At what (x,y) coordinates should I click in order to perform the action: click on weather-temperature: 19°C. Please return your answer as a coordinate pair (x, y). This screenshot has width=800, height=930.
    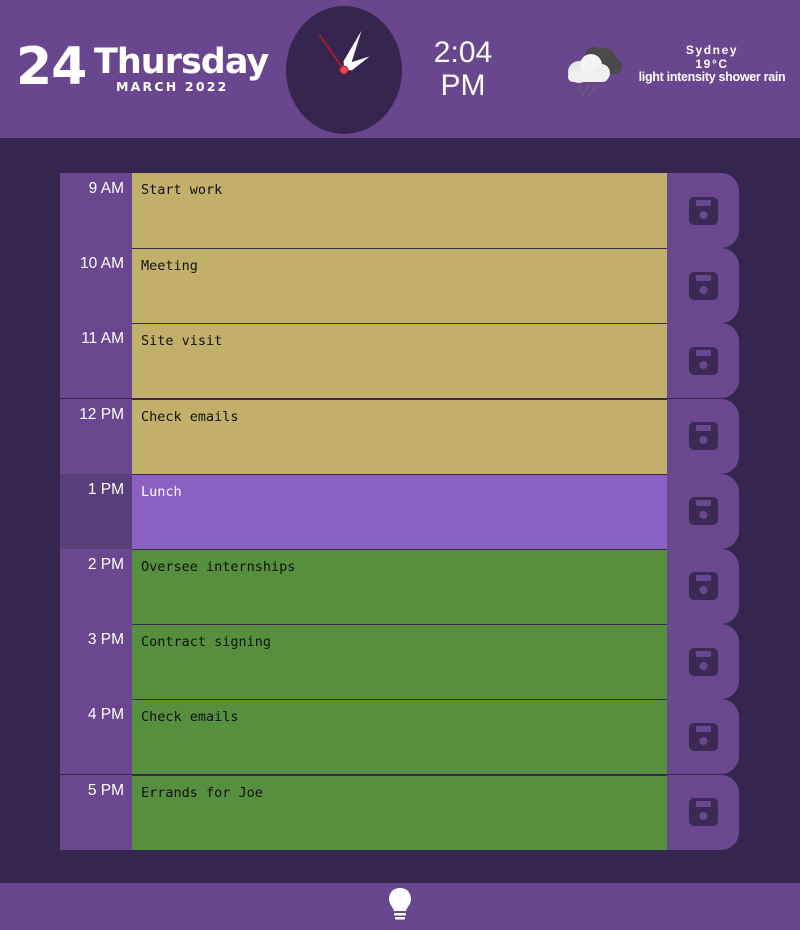
    Looking at the image, I should click on (712, 63).